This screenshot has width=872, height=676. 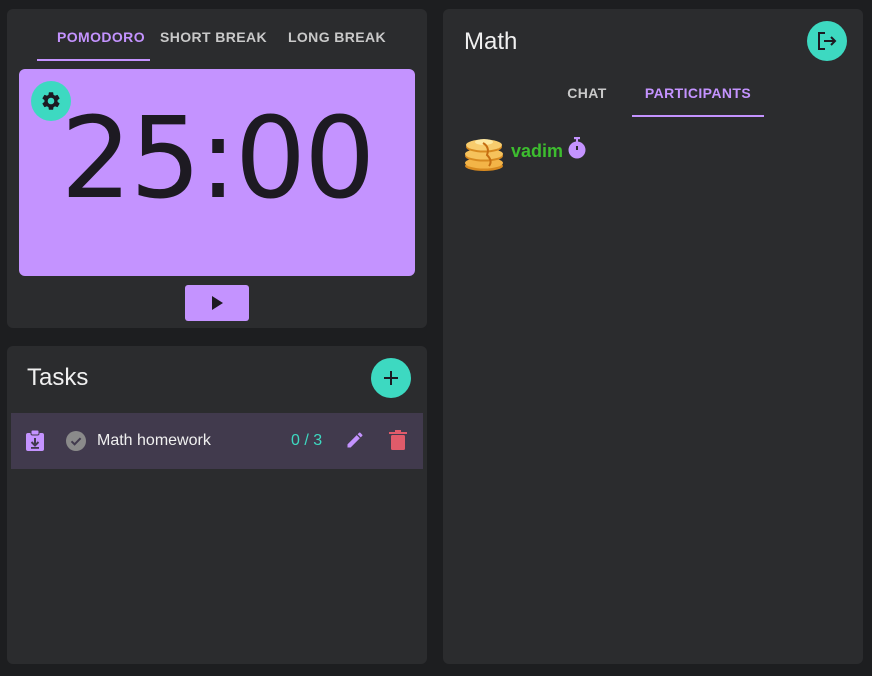 What do you see at coordinates (337, 37) in the screenshot?
I see `tab-long-break: LONG BREAK` at bounding box center [337, 37].